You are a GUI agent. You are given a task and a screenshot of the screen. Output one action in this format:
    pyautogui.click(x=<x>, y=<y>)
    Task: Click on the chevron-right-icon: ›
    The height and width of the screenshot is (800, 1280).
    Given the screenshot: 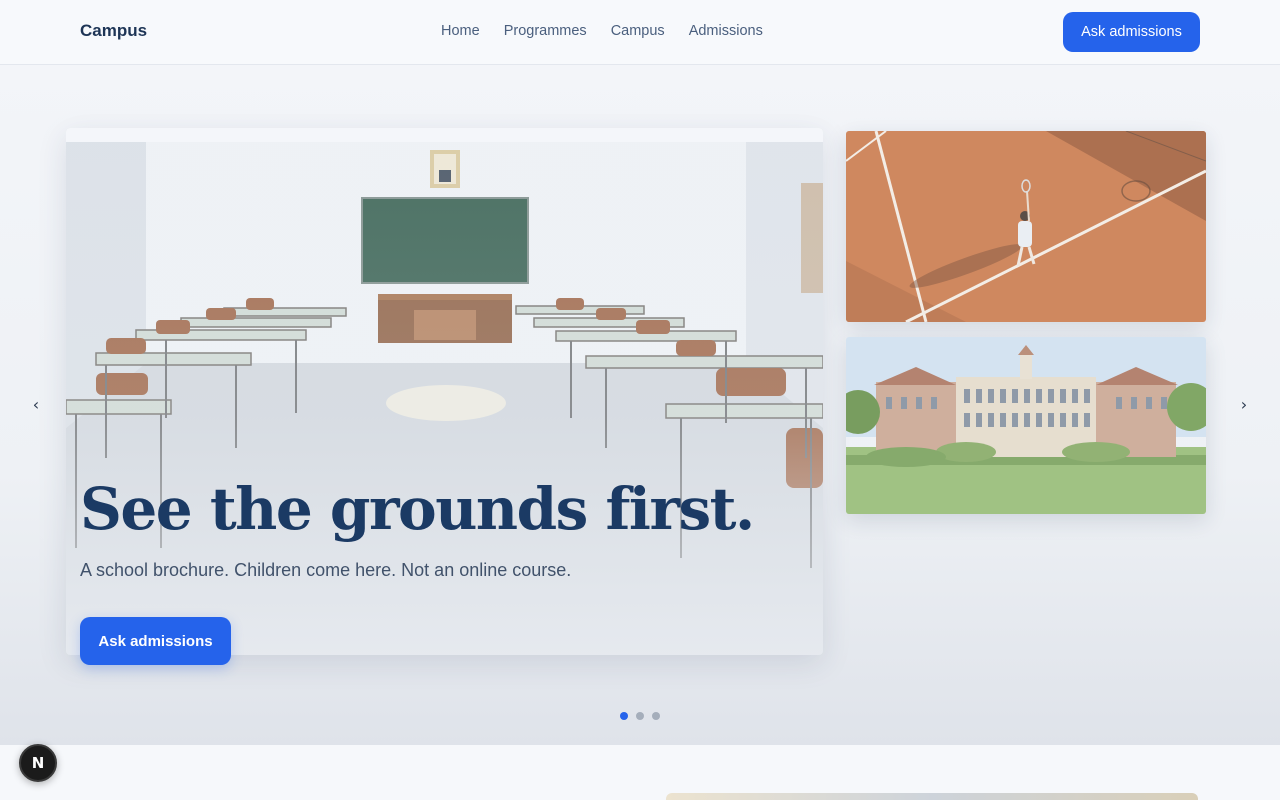 What is the action you would take?
    pyautogui.click(x=1244, y=404)
    